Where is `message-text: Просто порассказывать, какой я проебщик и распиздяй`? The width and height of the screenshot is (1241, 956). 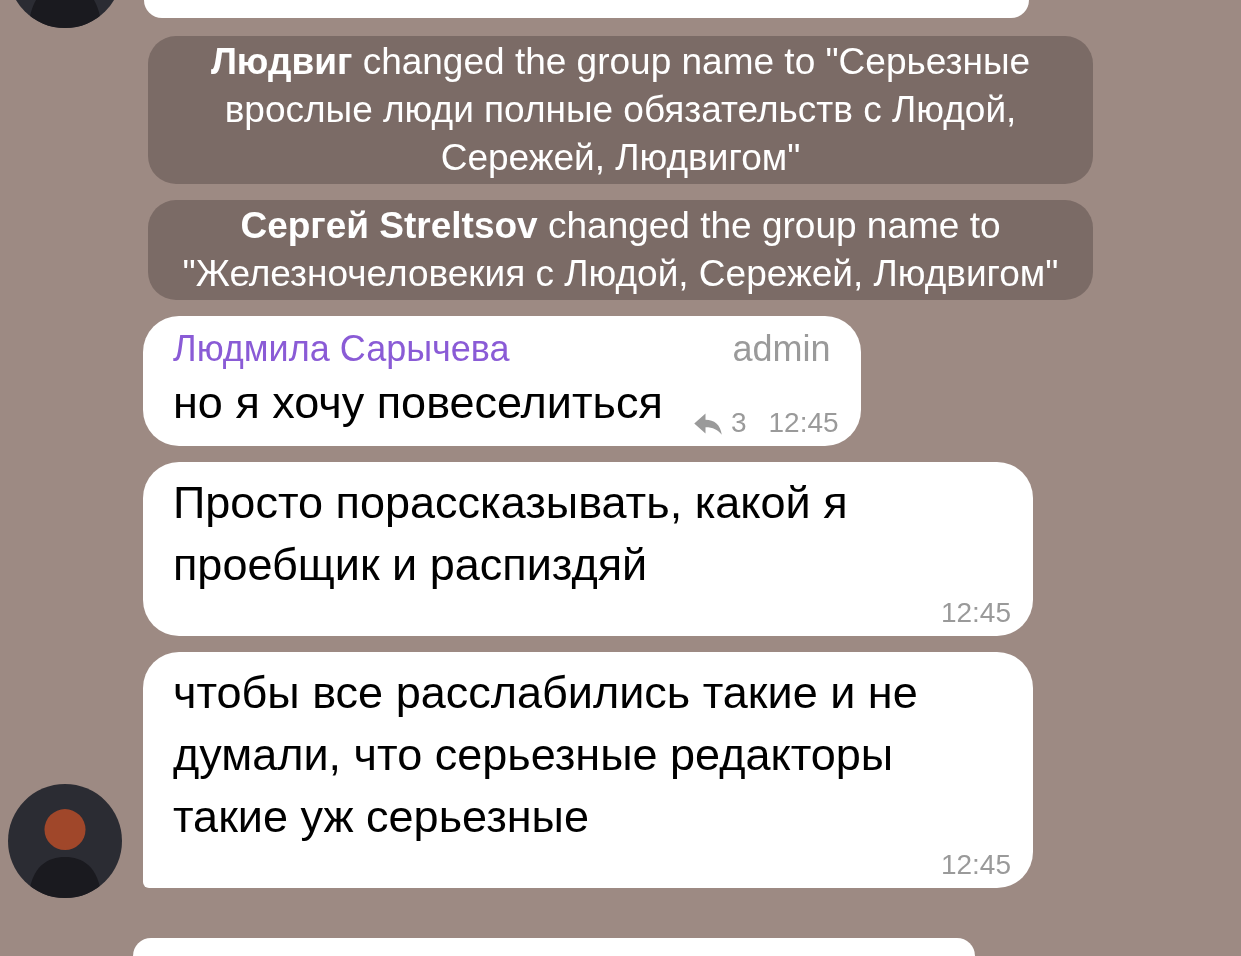 message-text: Просто порассказывать, какой я проебщик и распиздяй is located at coordinates (511, 534).